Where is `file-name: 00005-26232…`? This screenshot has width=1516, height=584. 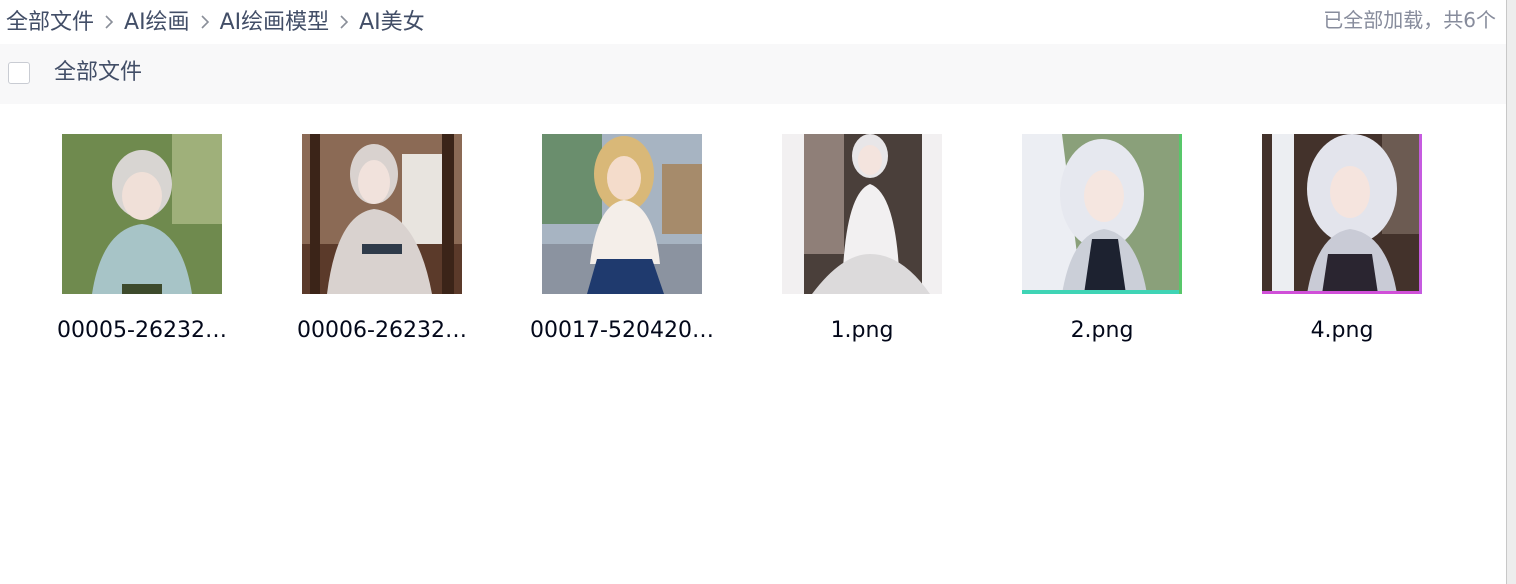
file-name: 00005-26232… is located at coordinates (142, 330).